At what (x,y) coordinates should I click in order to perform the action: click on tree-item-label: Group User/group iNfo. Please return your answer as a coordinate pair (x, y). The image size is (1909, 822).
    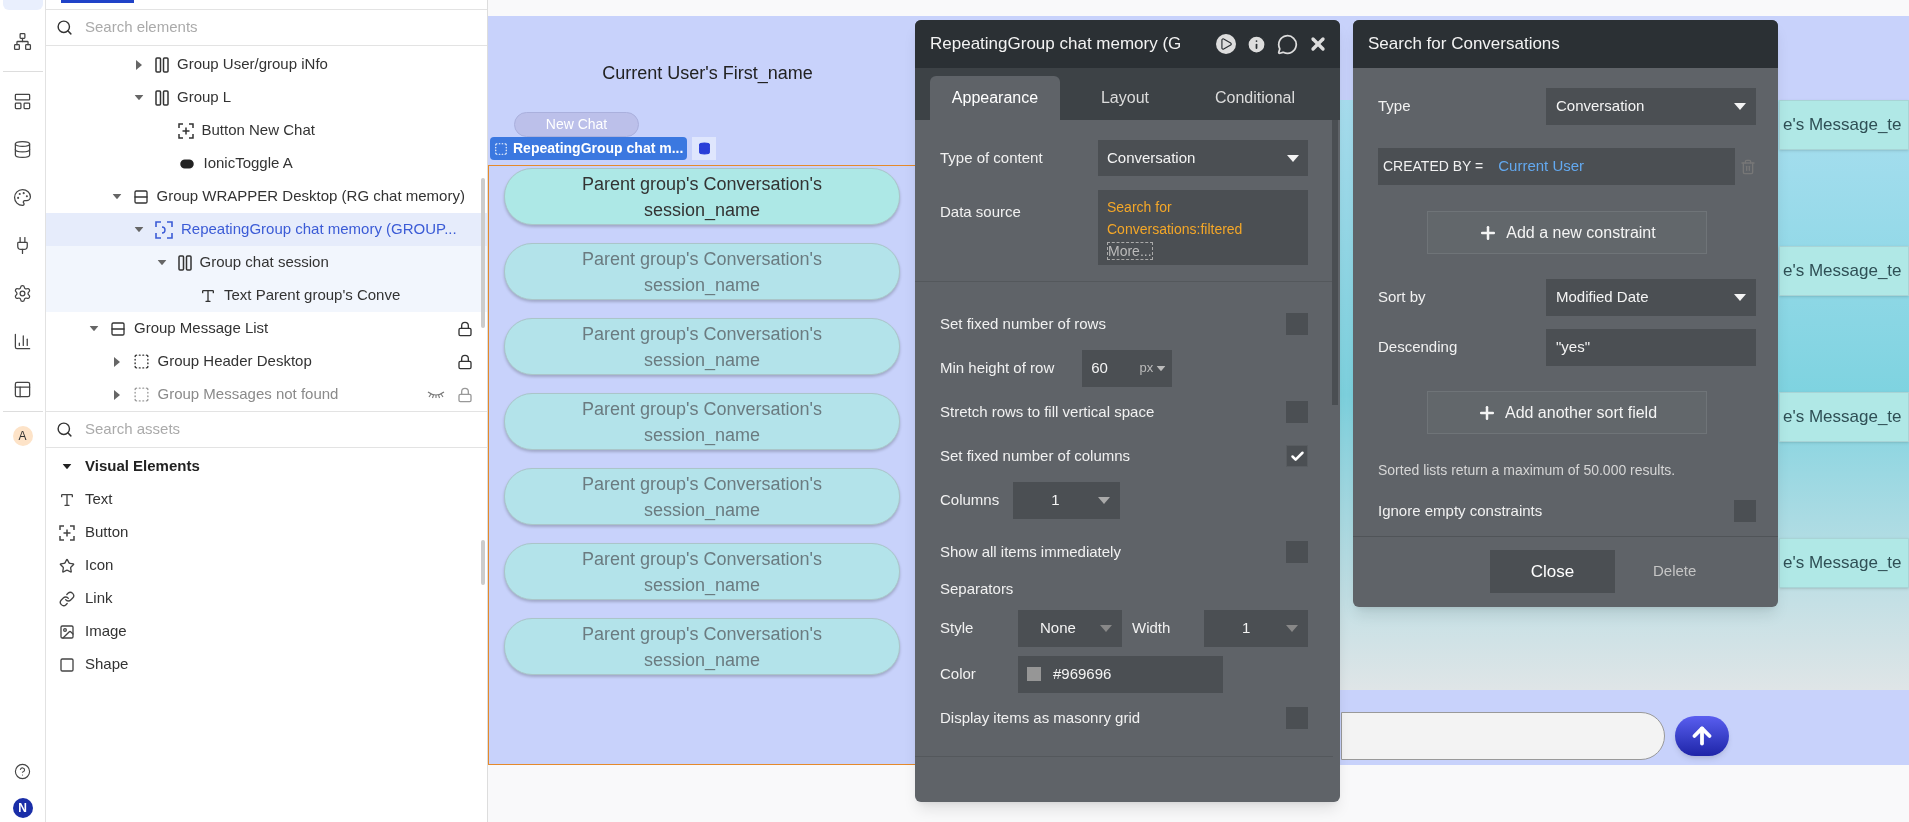
    Looking at the image, I should click on (252, 64).